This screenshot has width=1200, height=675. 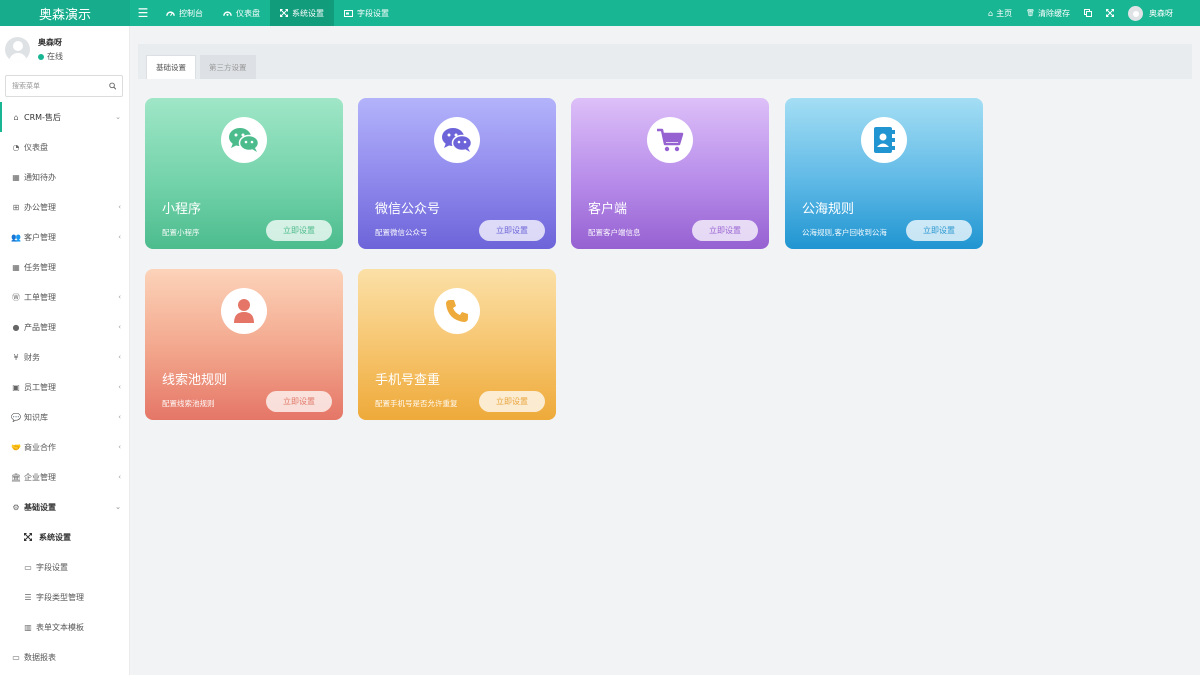 What do you see at coordinates (170, 13) in the screenshot?
I see `dashboard-icon` at bounding box center [170, 13].